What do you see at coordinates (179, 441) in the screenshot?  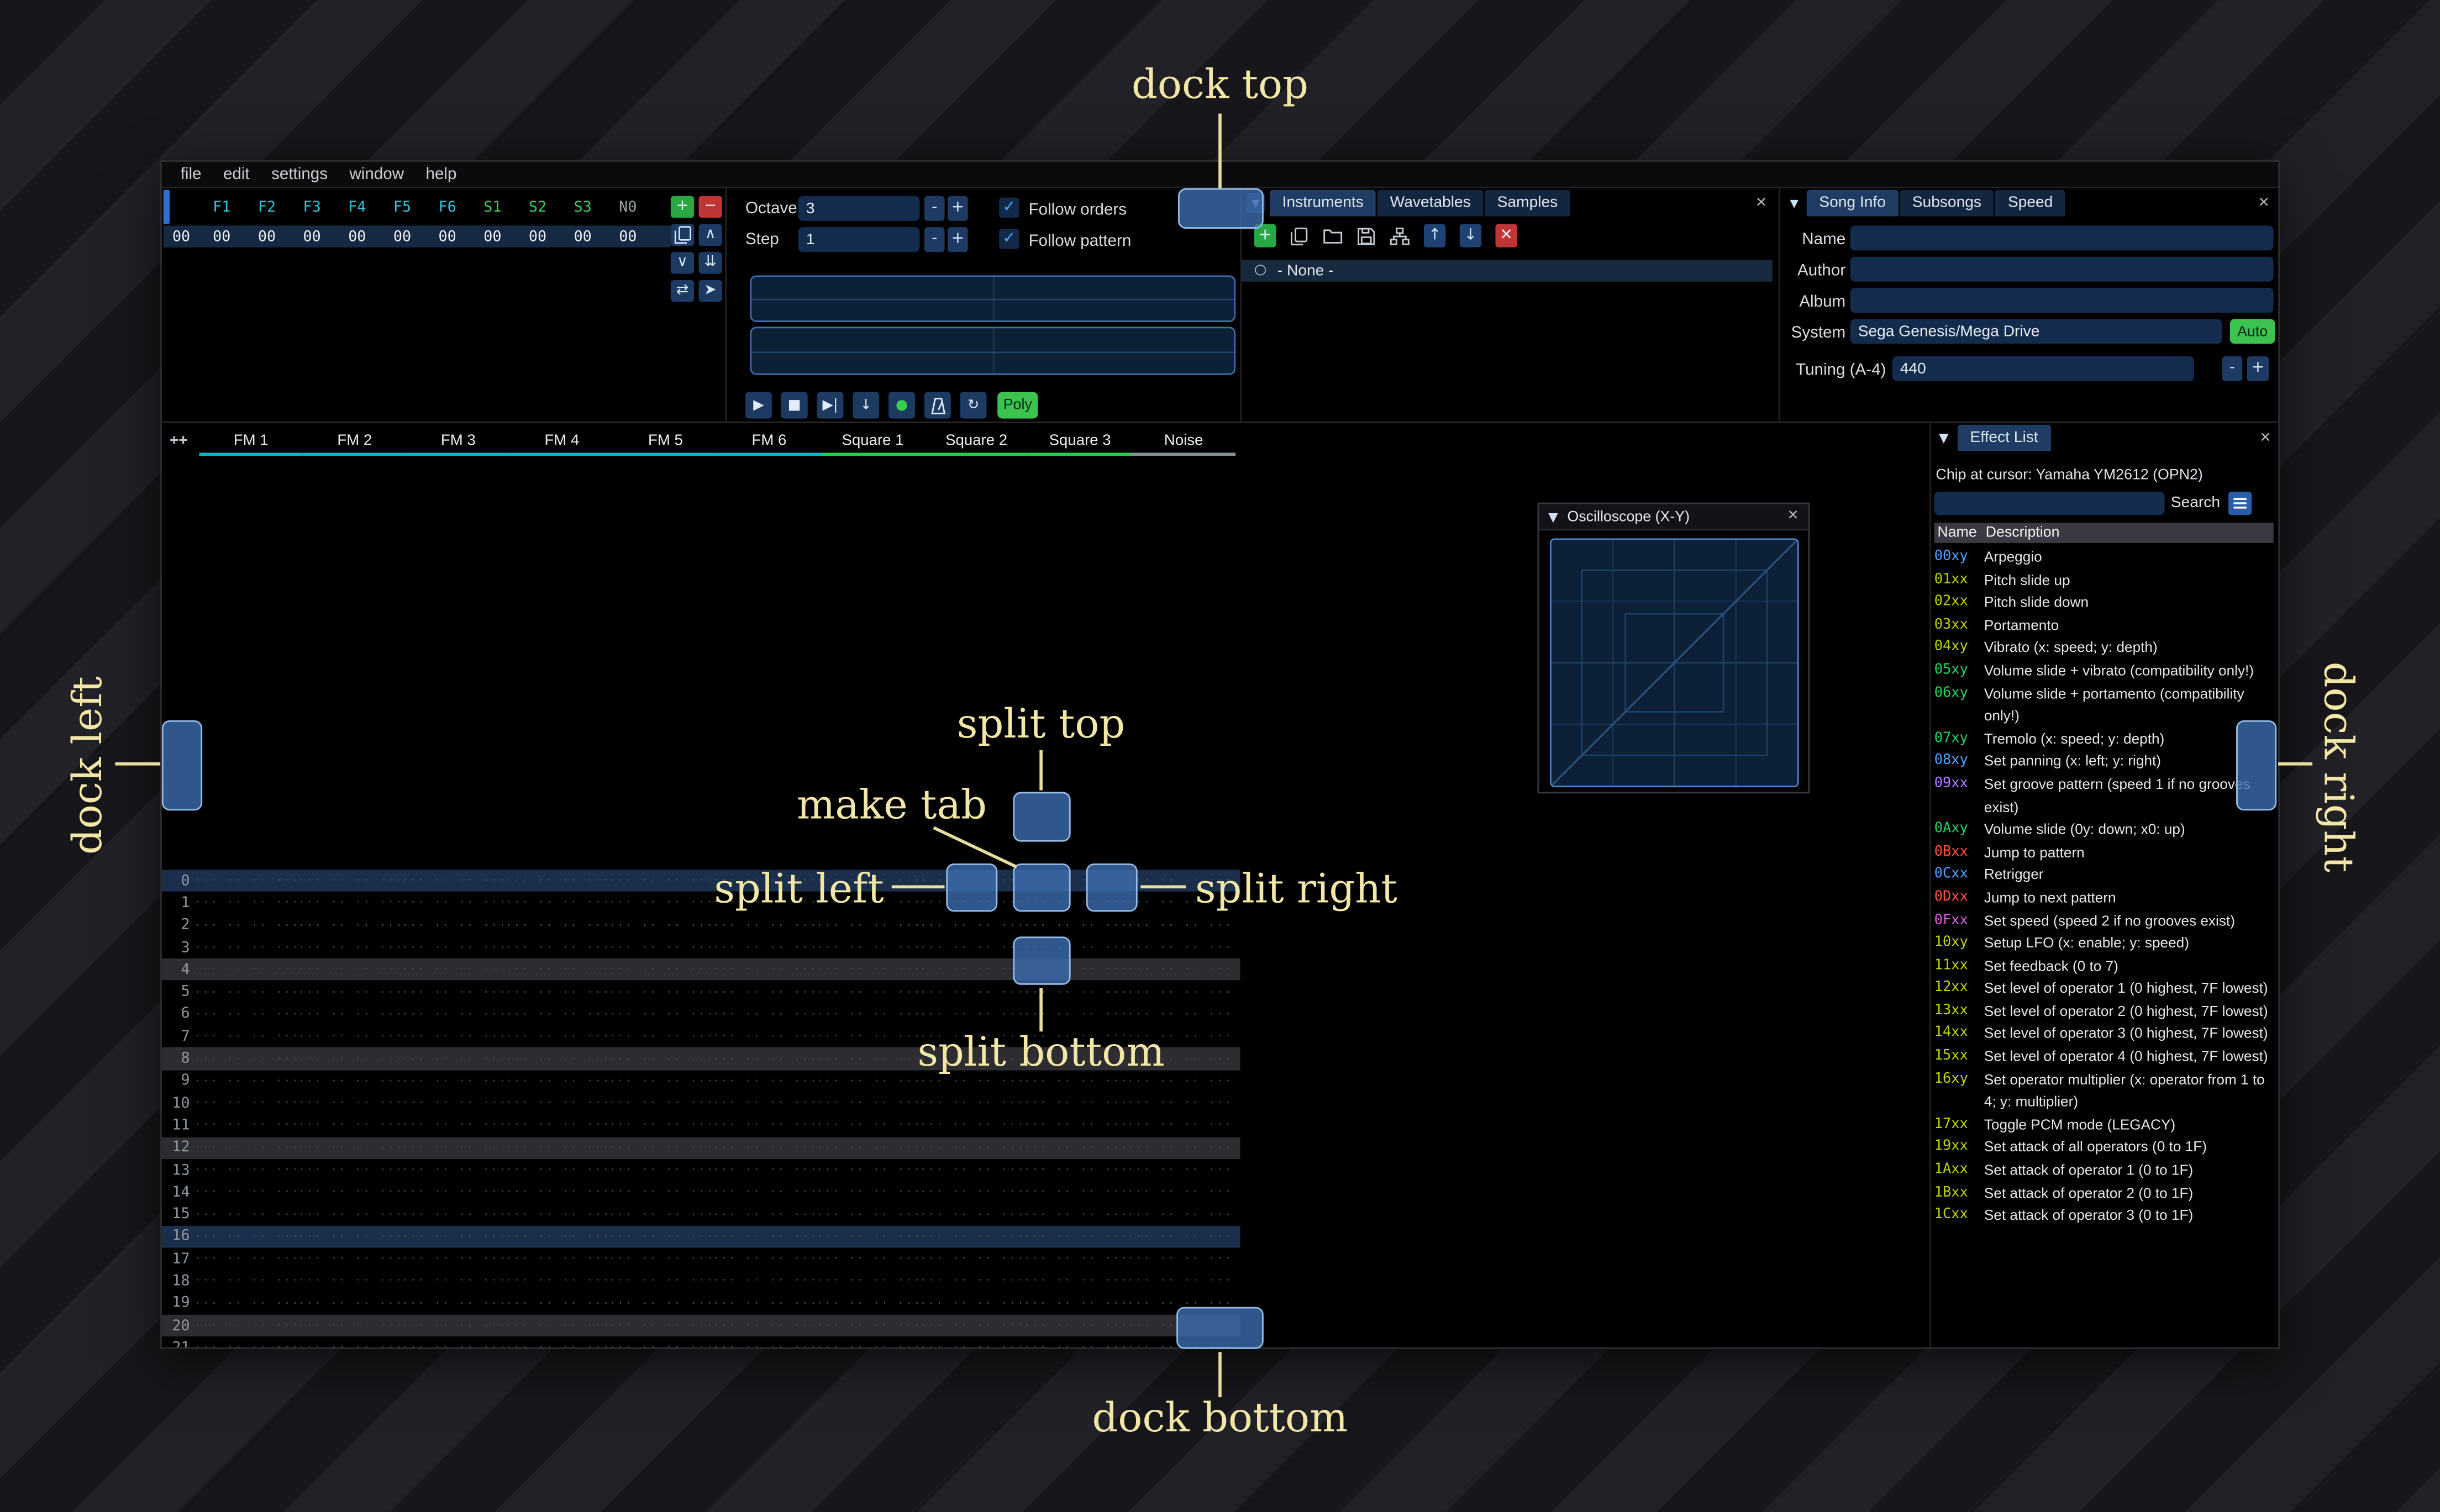 I see `add-channel-button: ++` at bounding box center [179, 441].